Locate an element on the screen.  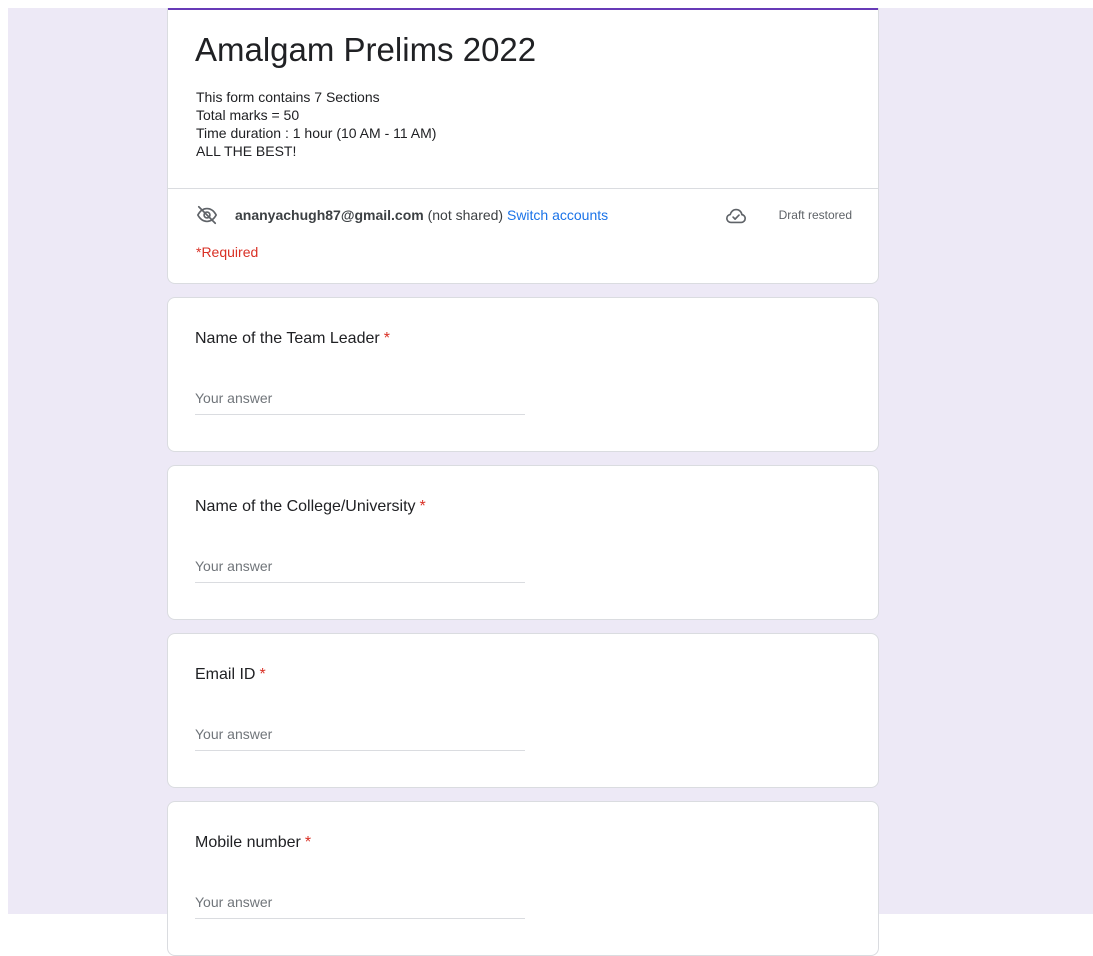
question-card: Name of the Team Leader * is located at coordinates (523, 374).